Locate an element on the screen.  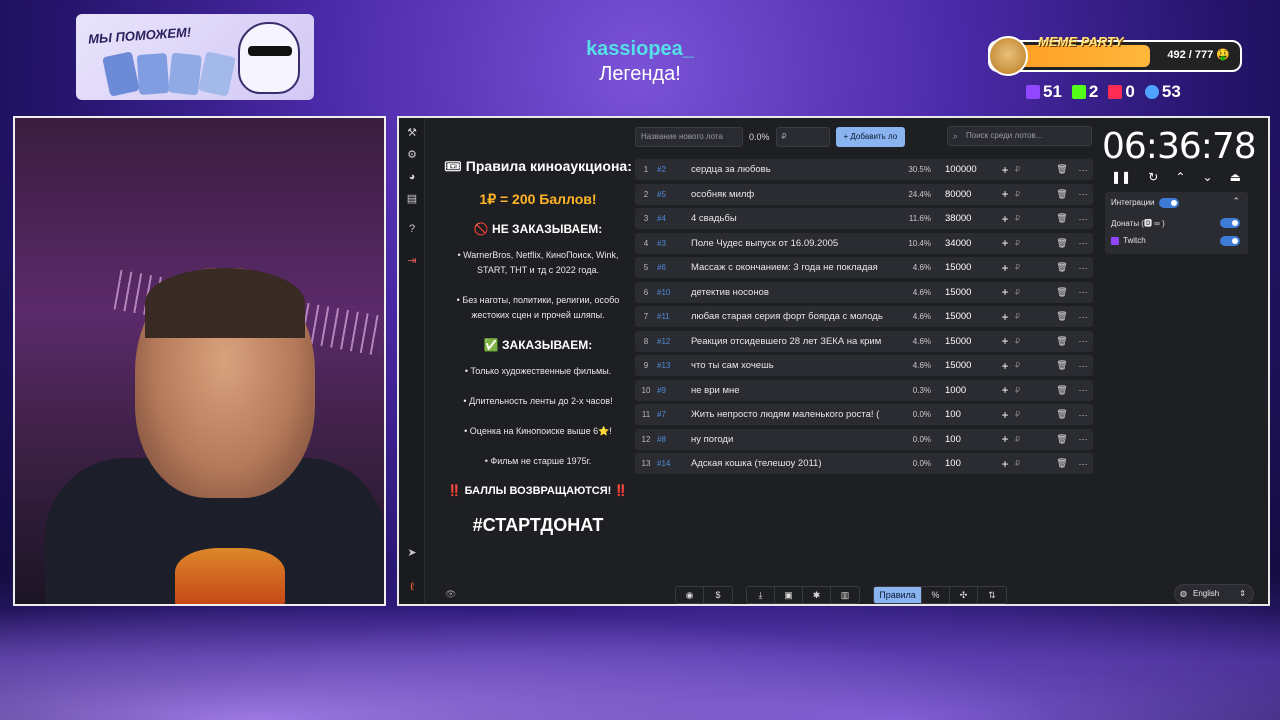
lot-row: 10 #9 не ври мне 0.3% 1000 + ₽ 🗑 ··· is located at coordinates (864, 390).